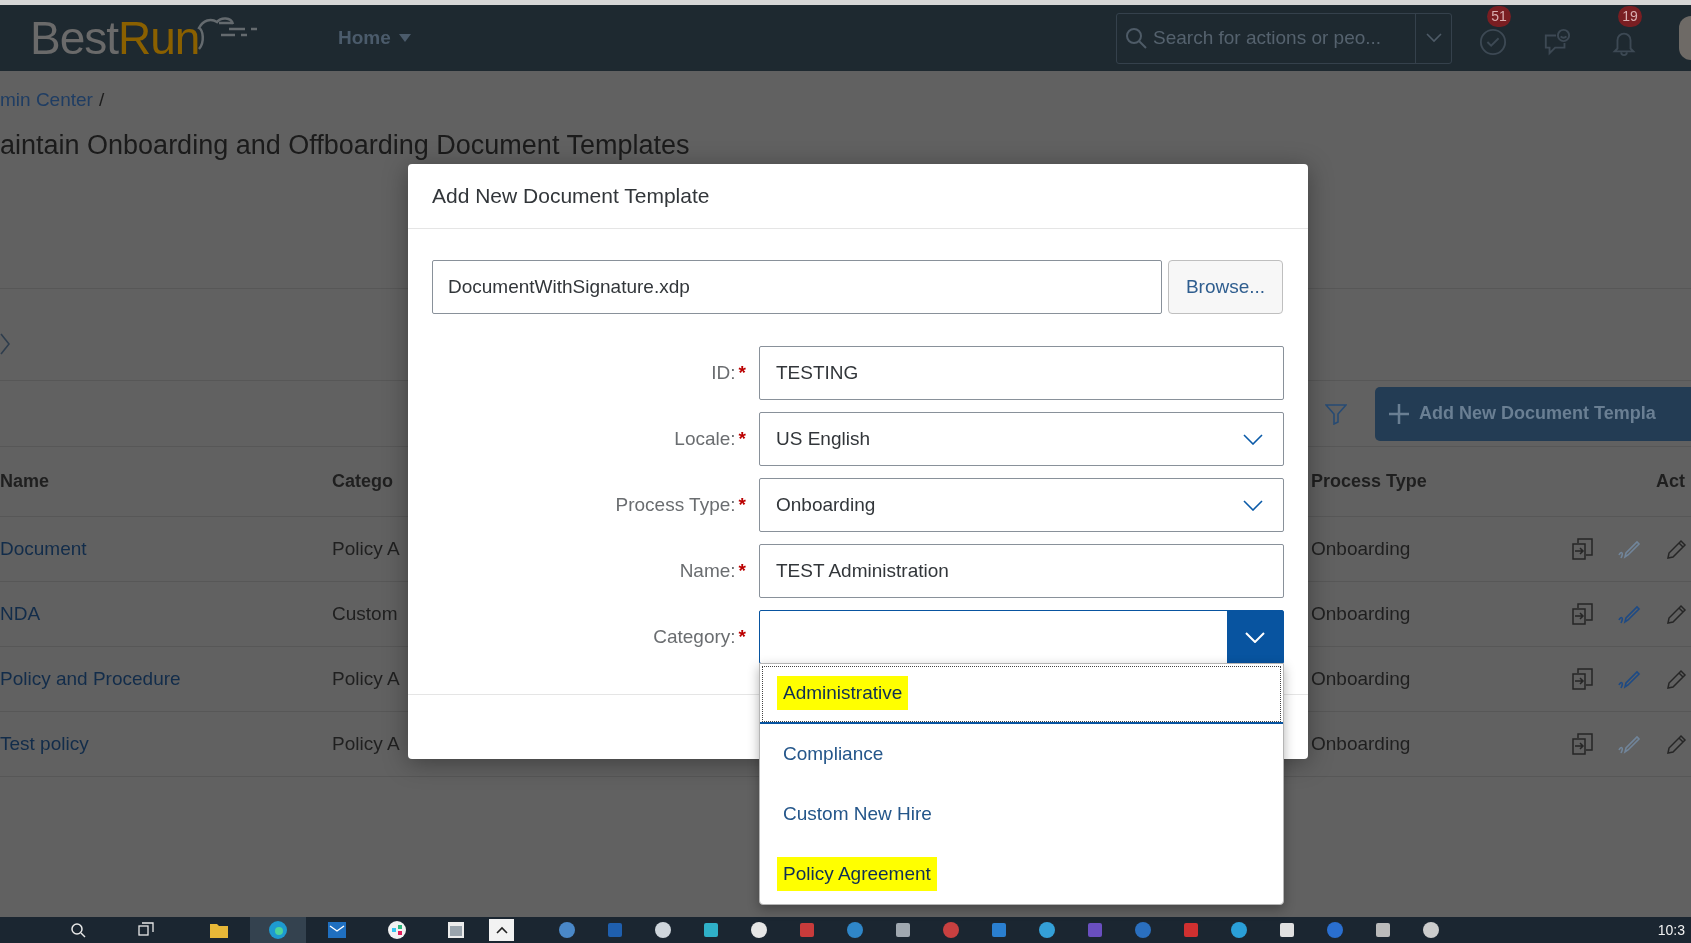  Describe the element at coordinates (1021, 505) in the screenshot. I see `select-field: Onboarding` at that location.